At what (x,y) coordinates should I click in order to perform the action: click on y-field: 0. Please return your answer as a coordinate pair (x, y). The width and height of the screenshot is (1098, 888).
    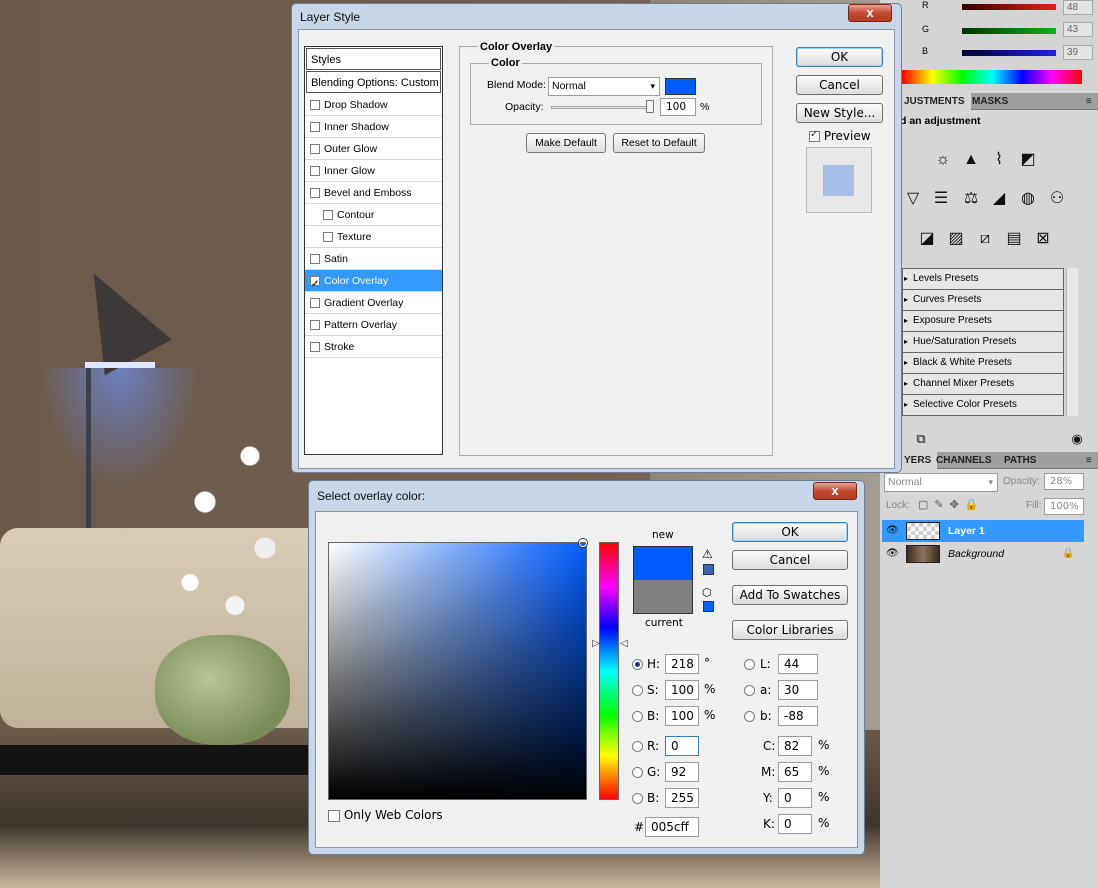
    Looking at the image, I should click on (795, 798).